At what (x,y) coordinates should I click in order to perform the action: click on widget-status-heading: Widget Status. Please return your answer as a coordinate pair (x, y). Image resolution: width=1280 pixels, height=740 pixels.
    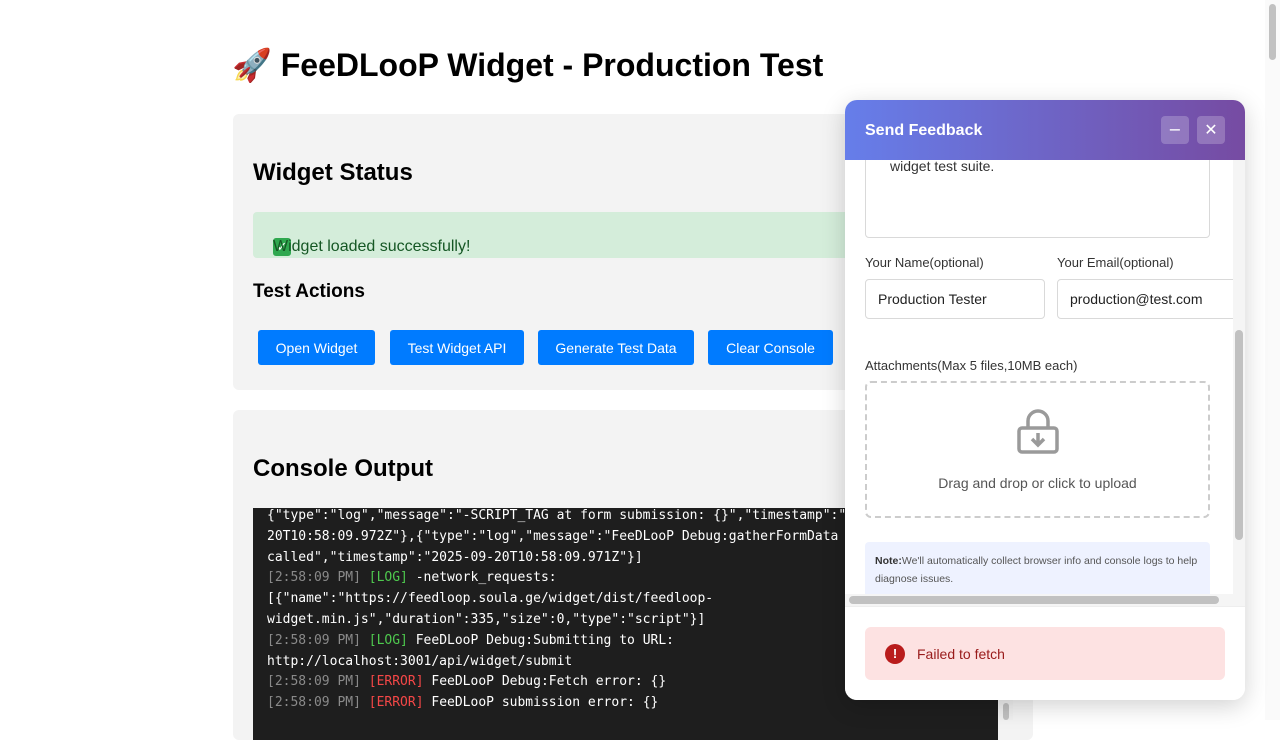
    Looking at the image, I should click on (333, 172).